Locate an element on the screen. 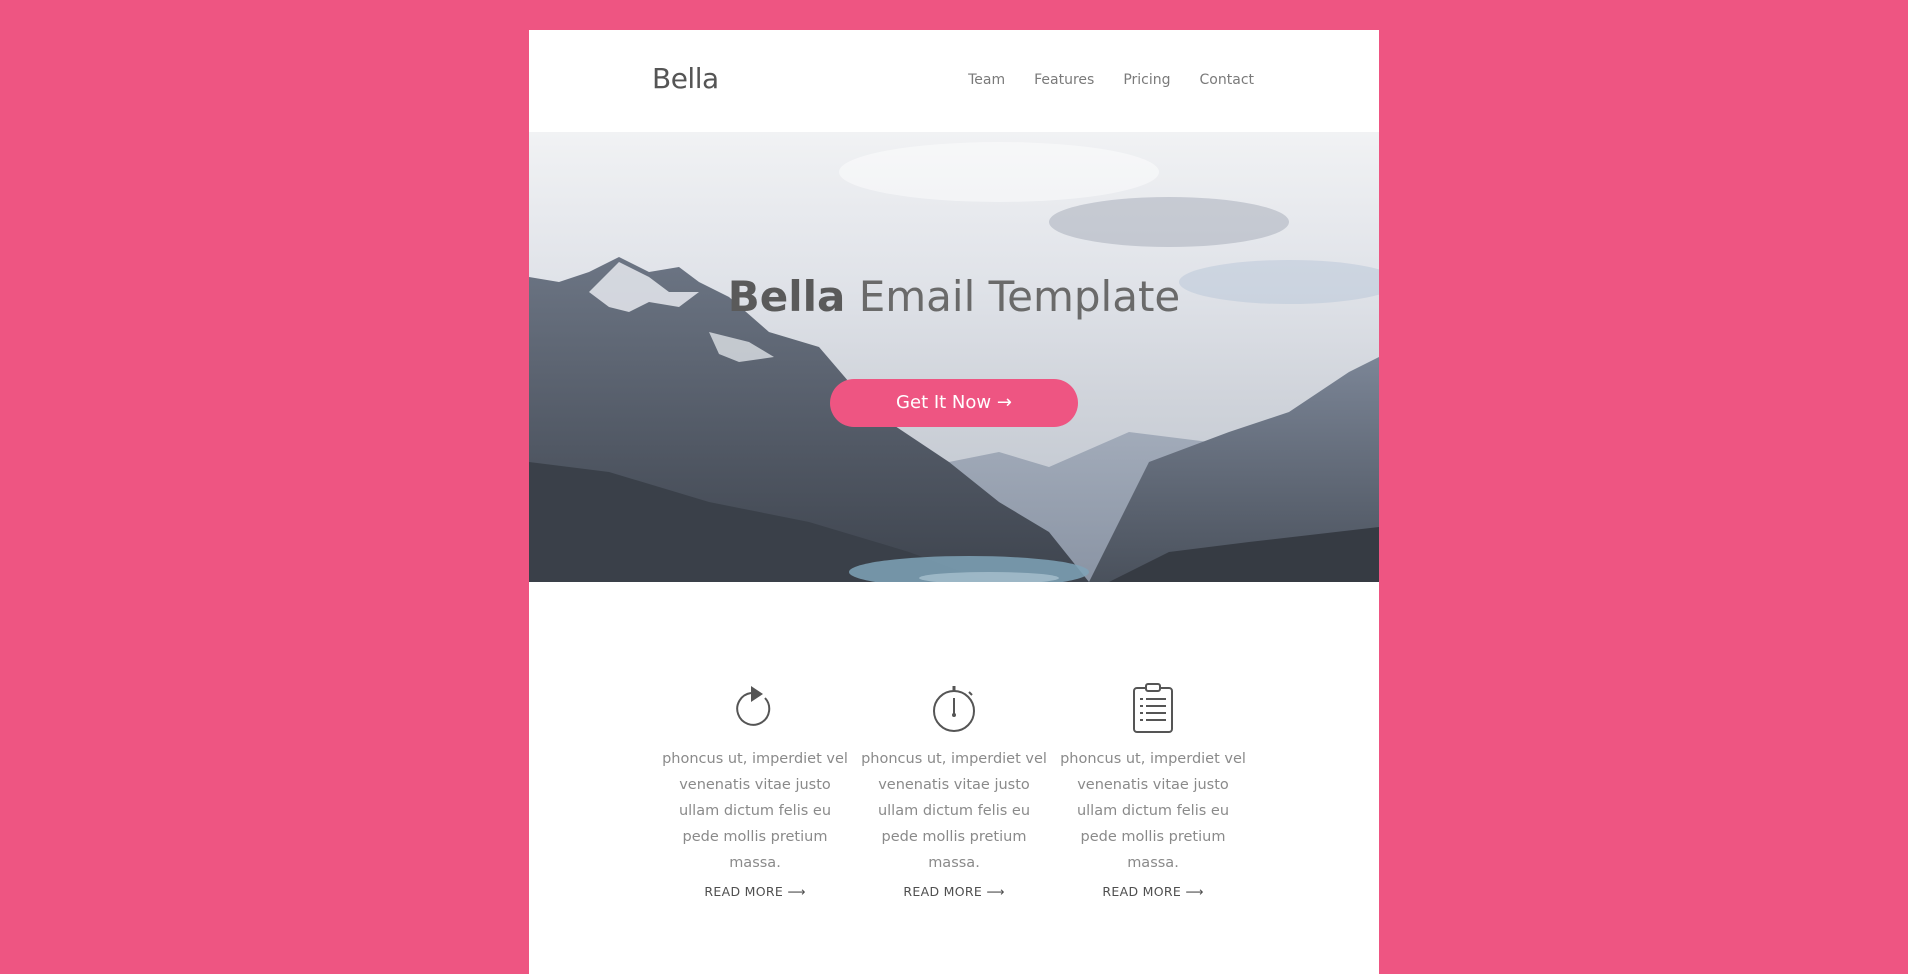 The width and height of the screenshot is (1908, 974). get-it-now-button: Get It Now → is located at coordinates (954, 403).